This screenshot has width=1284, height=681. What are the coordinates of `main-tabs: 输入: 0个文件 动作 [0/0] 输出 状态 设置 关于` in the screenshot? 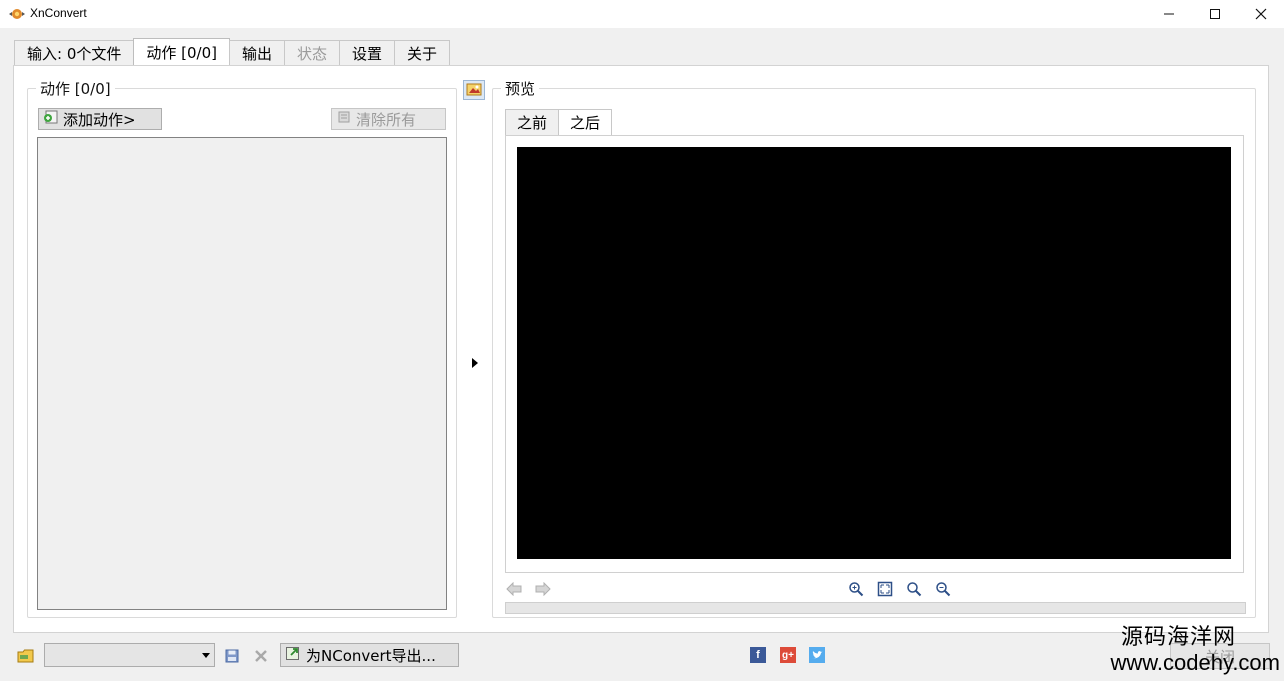 It's located at (232, 52).